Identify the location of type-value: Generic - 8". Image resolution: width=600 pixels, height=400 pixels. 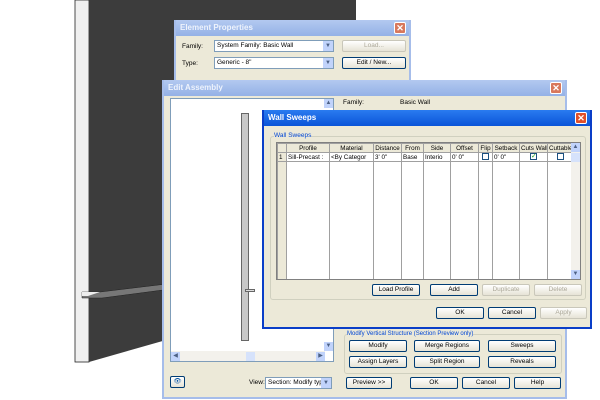
(234, 62).